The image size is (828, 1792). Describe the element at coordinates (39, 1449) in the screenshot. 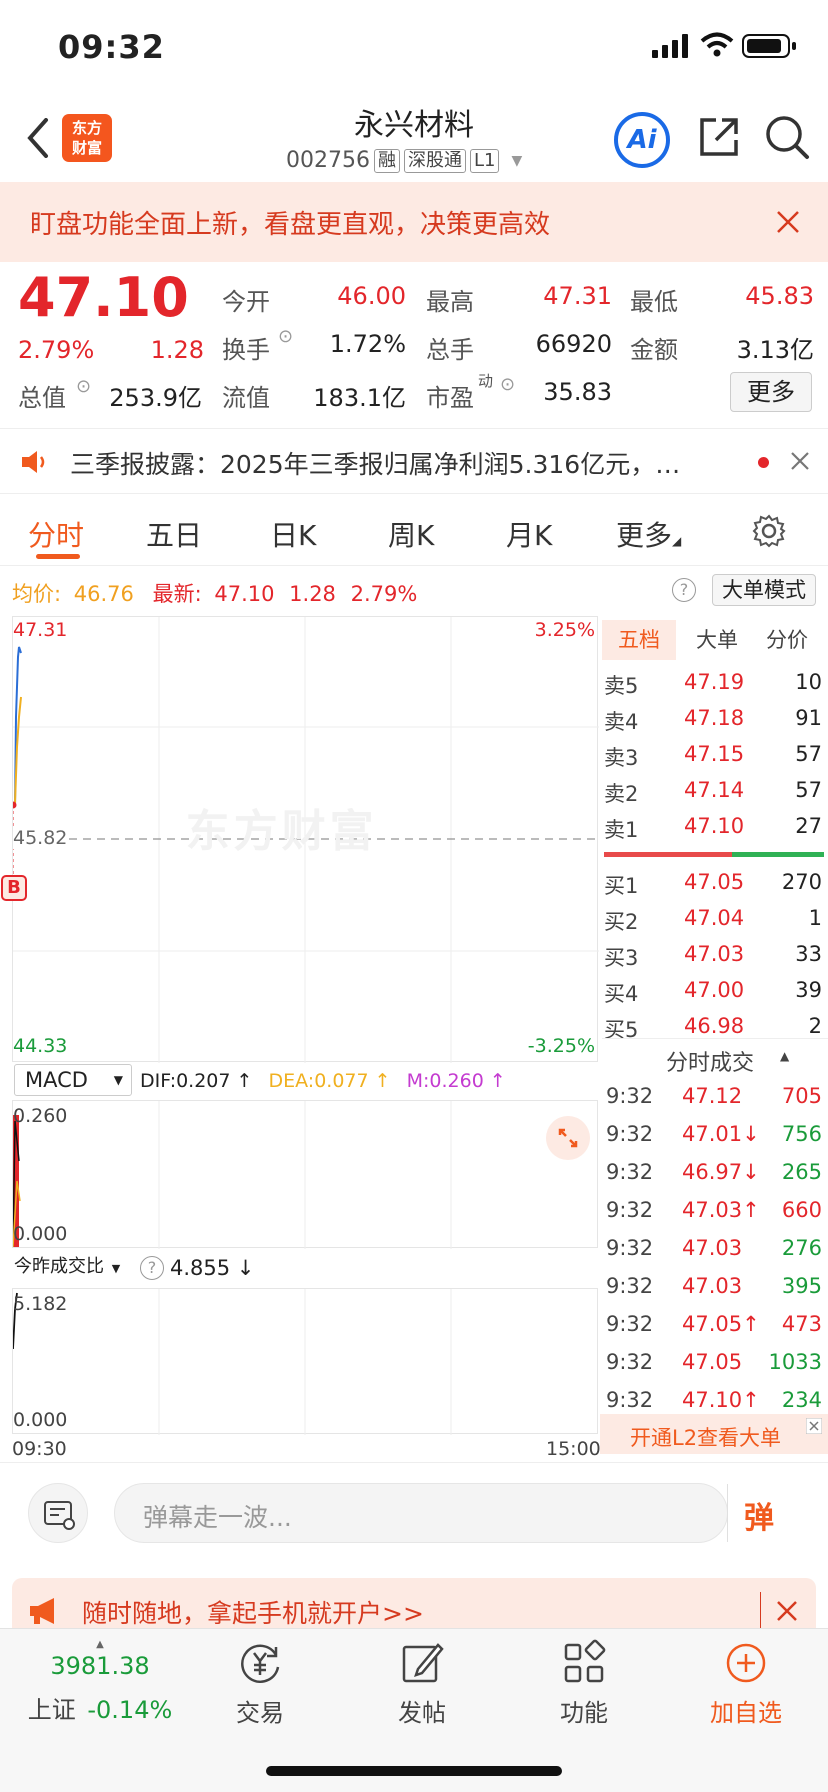

I see `time-start: 09:30` at that location.